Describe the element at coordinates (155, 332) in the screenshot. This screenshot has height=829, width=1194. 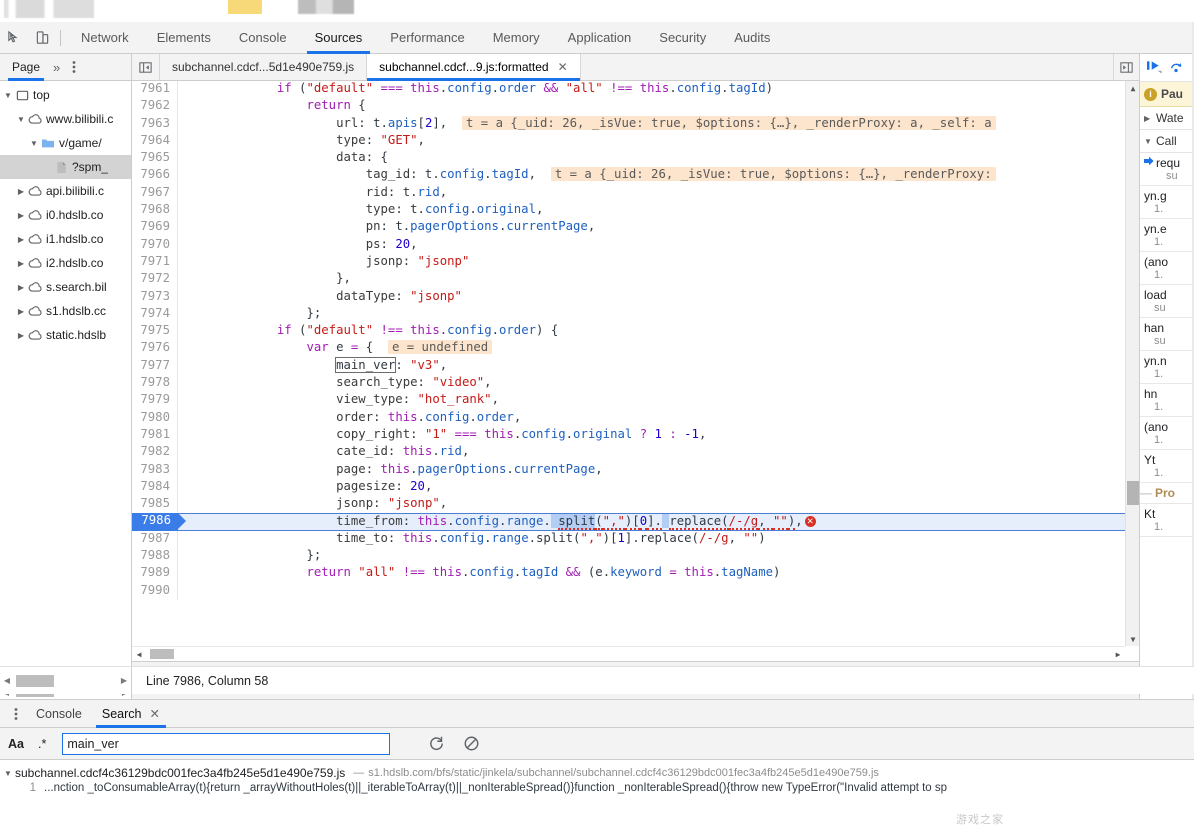
I see `line-number: 7975` at that location.